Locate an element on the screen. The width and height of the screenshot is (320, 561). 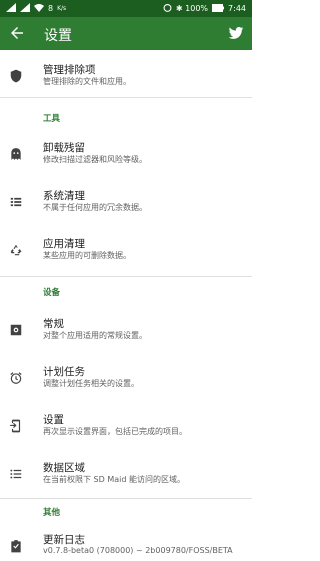
settings-item-dataareas: 数据区域 在当前权限下 SD Maid 能访问的区域。 is located at coordinates (126, 472).